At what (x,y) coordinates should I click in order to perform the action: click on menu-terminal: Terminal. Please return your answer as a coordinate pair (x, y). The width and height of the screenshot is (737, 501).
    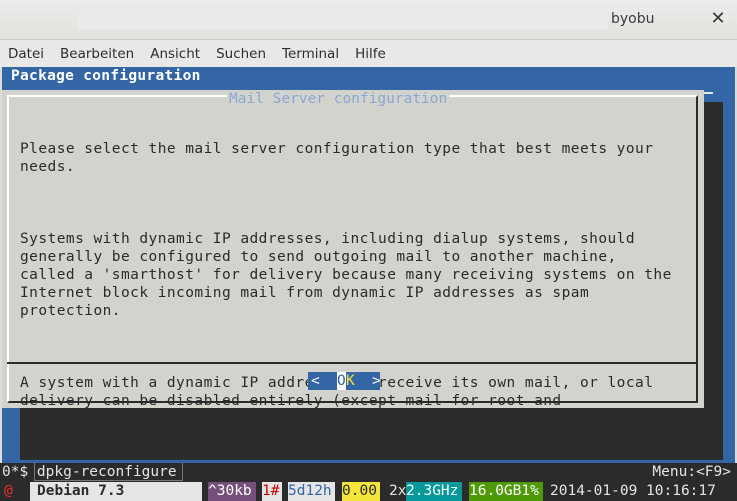
    Looking at the image, I should click on (310, 54).